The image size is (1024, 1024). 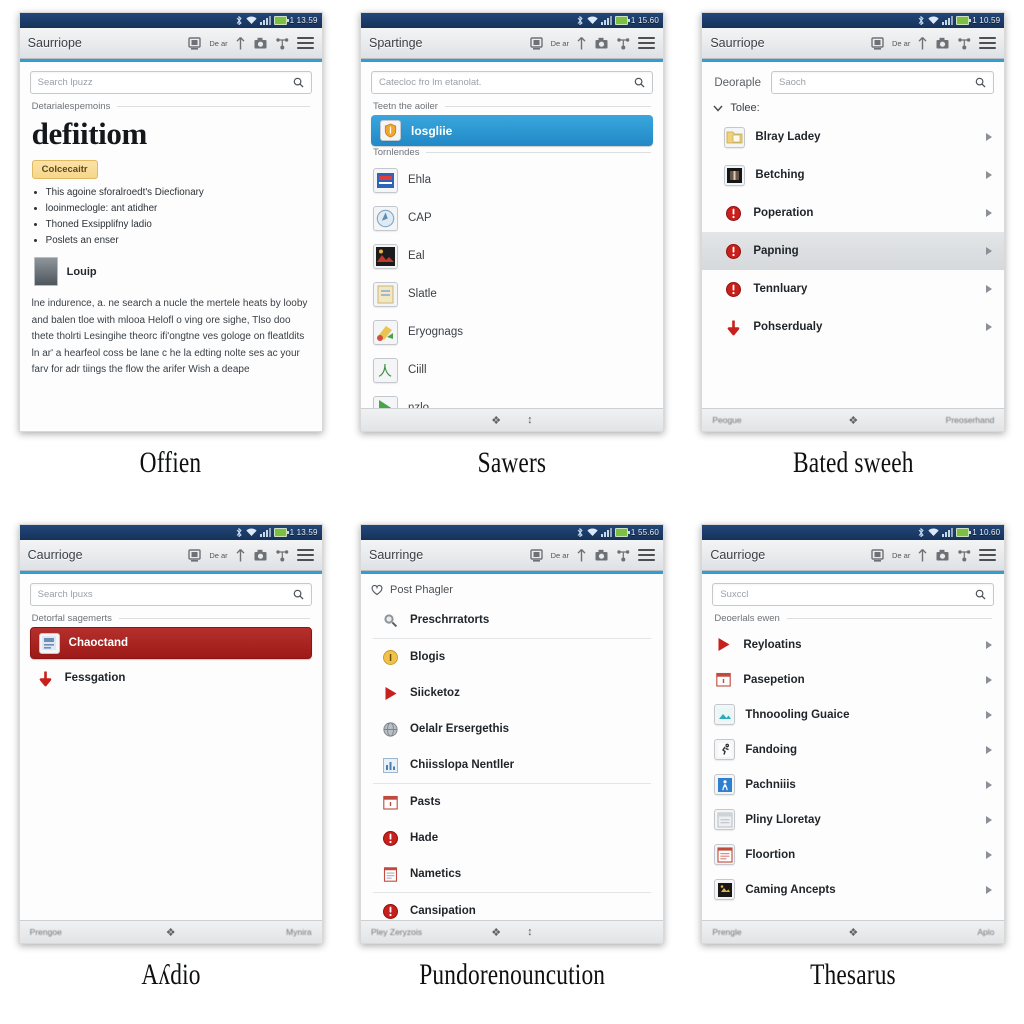 I want to click on list-item: Fessgation, so click(x=171, y=678).